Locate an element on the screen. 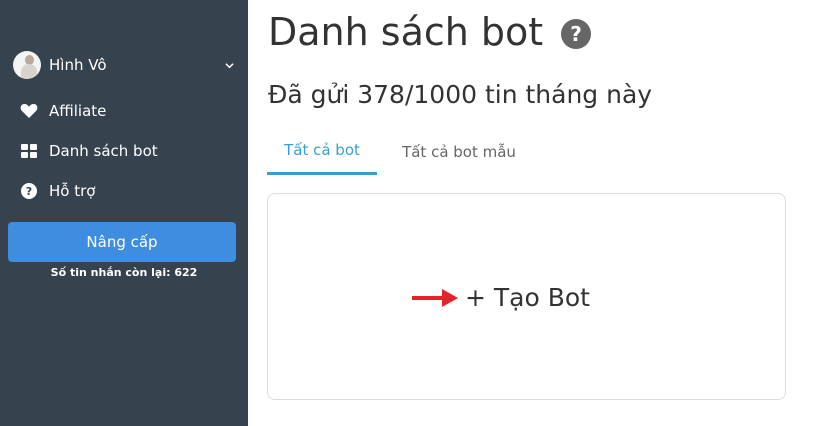  help-icon: ? is located at coordinates (576, 34).